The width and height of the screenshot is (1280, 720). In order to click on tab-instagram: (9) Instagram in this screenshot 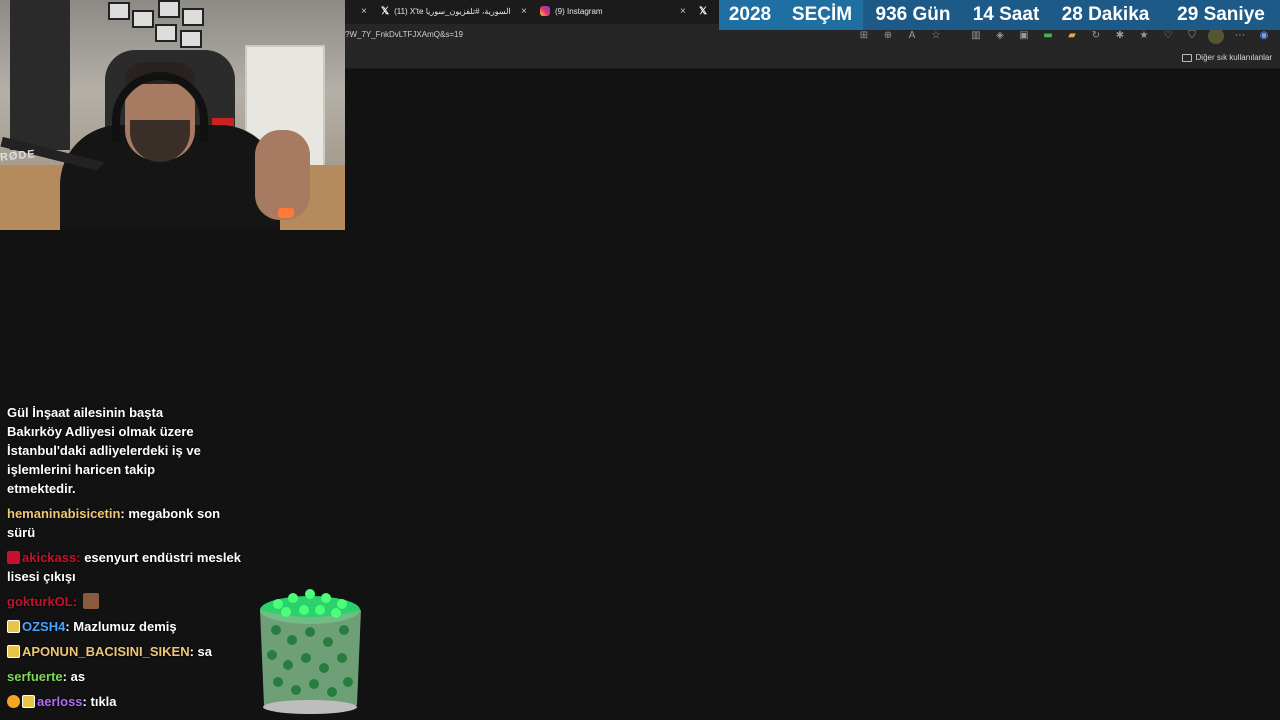, I will do `click(610, 11)`.